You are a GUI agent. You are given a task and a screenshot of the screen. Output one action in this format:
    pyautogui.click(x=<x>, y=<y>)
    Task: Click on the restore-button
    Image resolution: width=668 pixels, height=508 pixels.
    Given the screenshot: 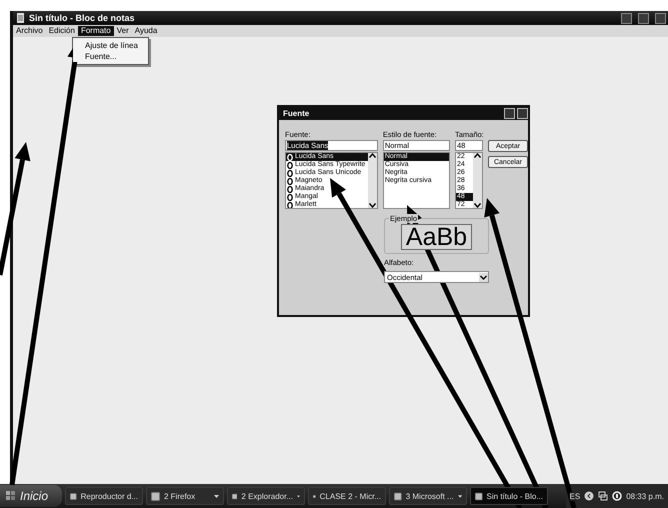 What is the action you would take?
    pyautogui.click(x=643, y=18)
    